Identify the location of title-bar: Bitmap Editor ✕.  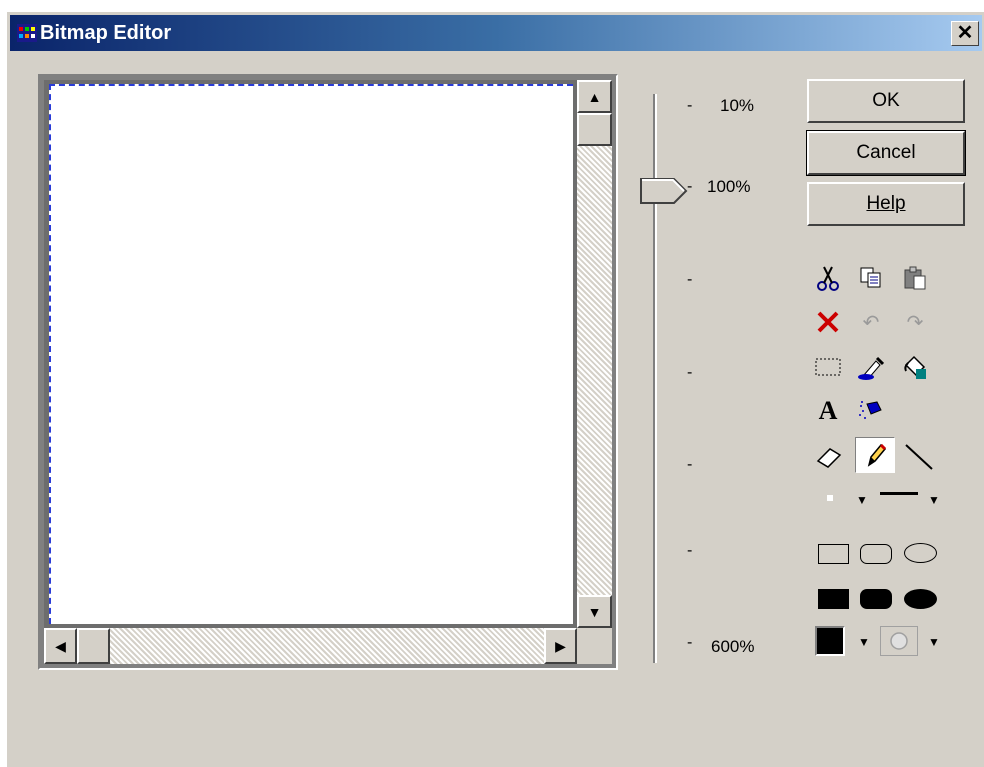
(496, 33).